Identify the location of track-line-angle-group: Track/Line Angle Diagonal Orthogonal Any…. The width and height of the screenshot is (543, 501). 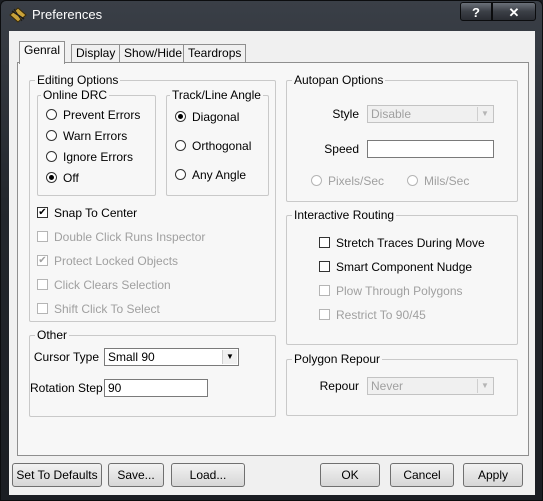
(217, 142).